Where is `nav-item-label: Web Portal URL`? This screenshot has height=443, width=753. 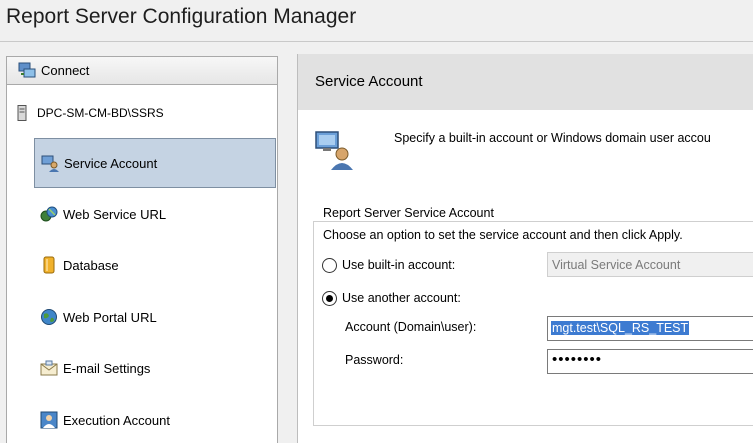 nav-item-label: Web Portal URL is located at coordinates (110, 317).